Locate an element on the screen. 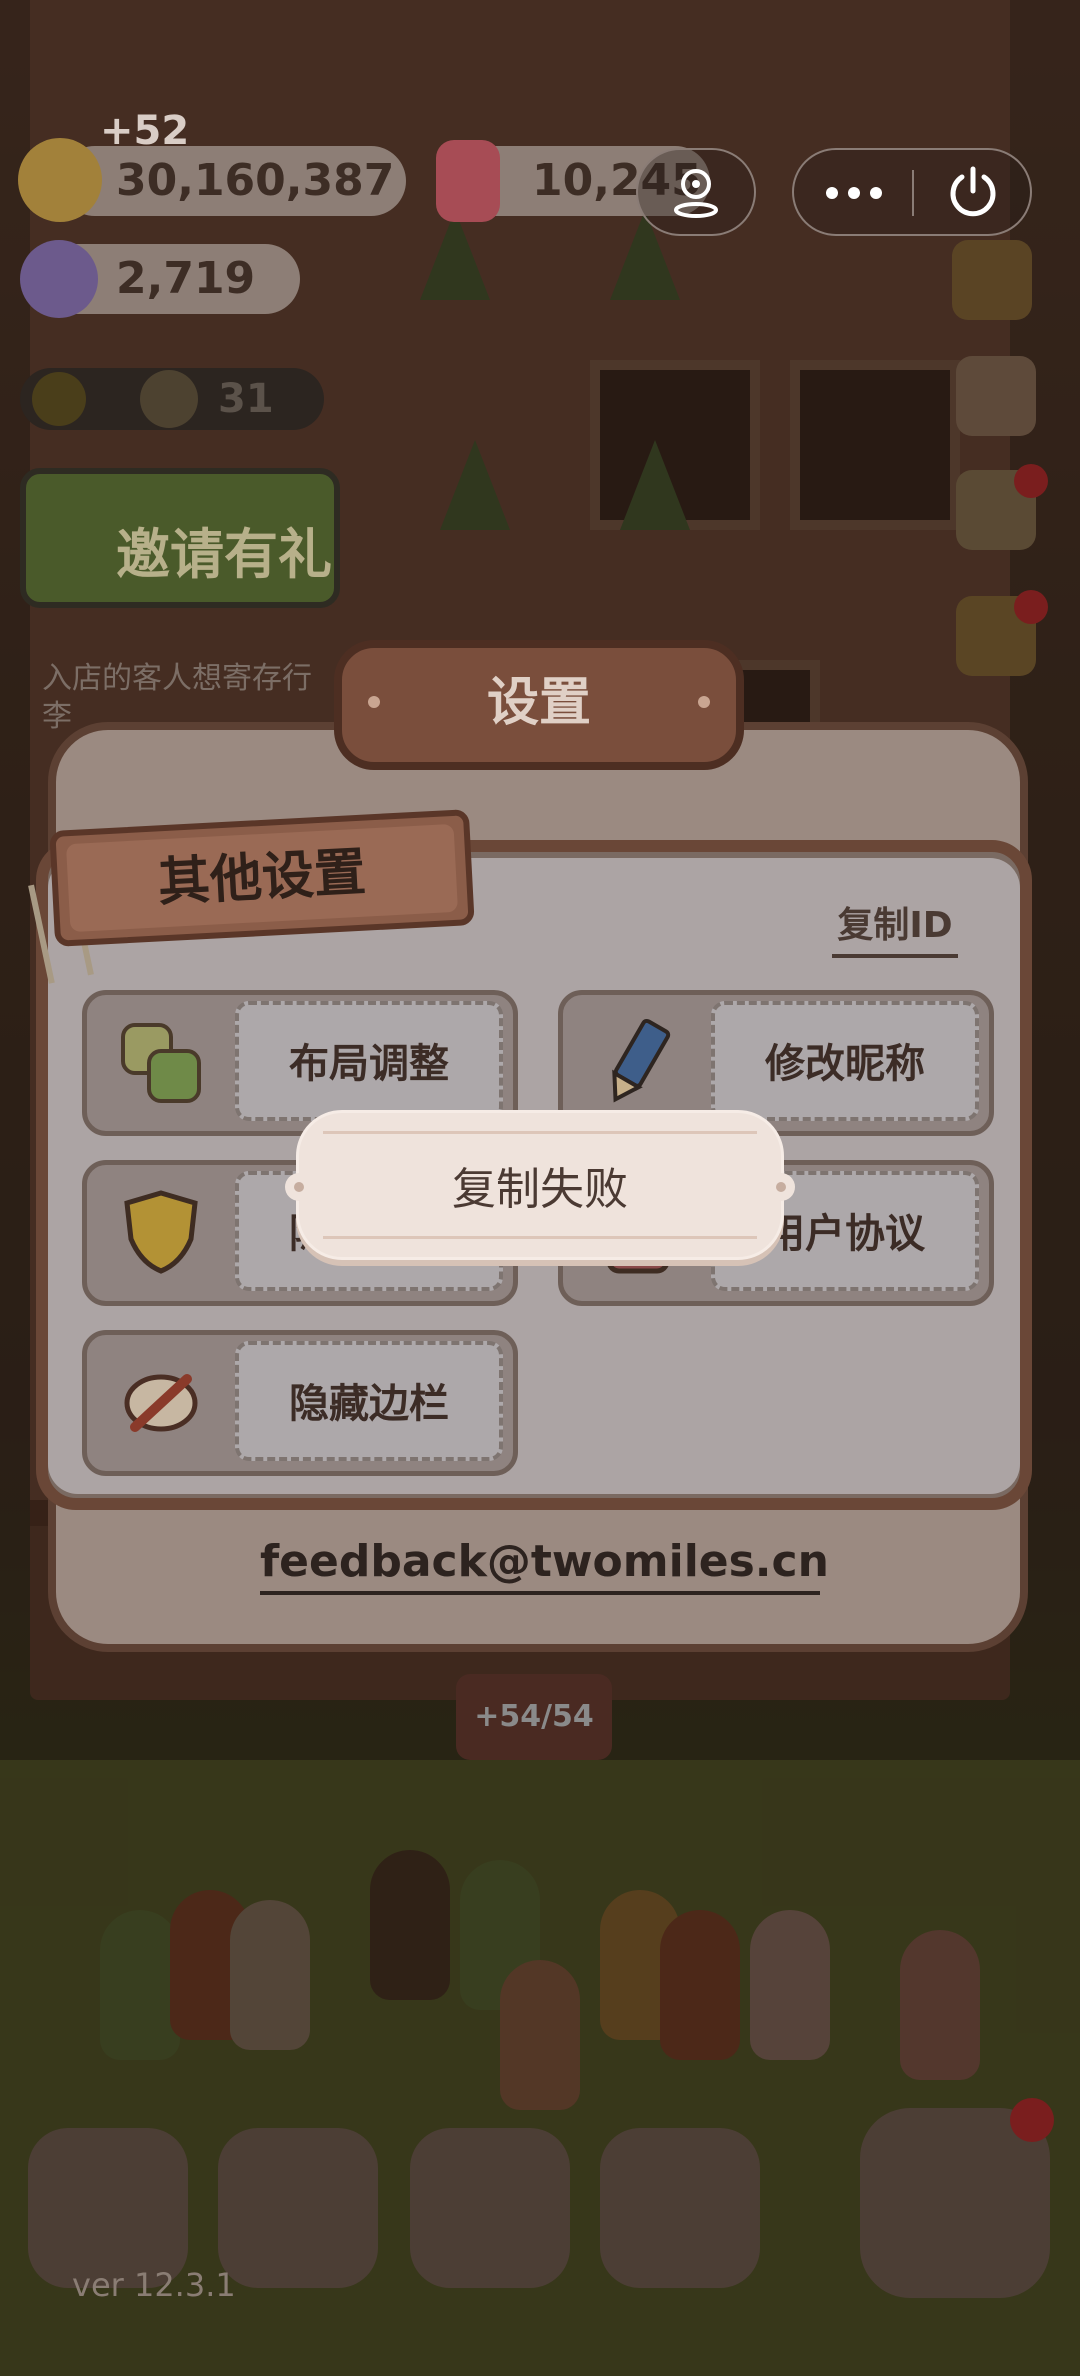  mini-program-capsule is located at coordinates (912, 192).